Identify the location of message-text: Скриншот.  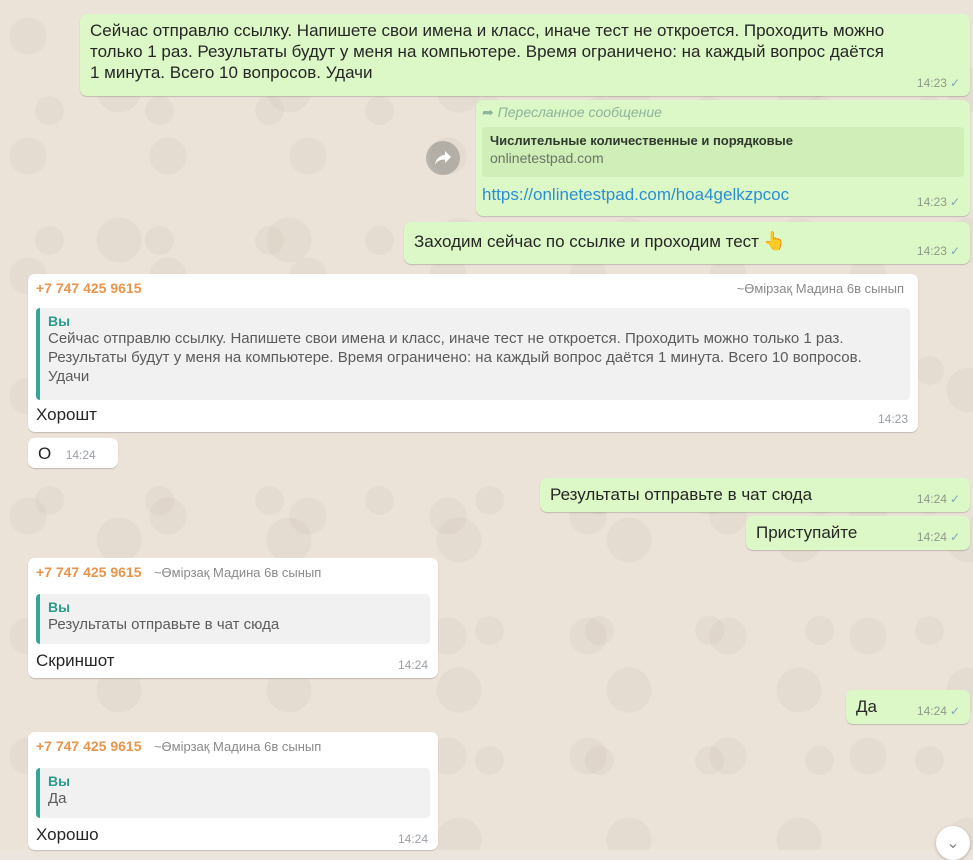
(75, 660).